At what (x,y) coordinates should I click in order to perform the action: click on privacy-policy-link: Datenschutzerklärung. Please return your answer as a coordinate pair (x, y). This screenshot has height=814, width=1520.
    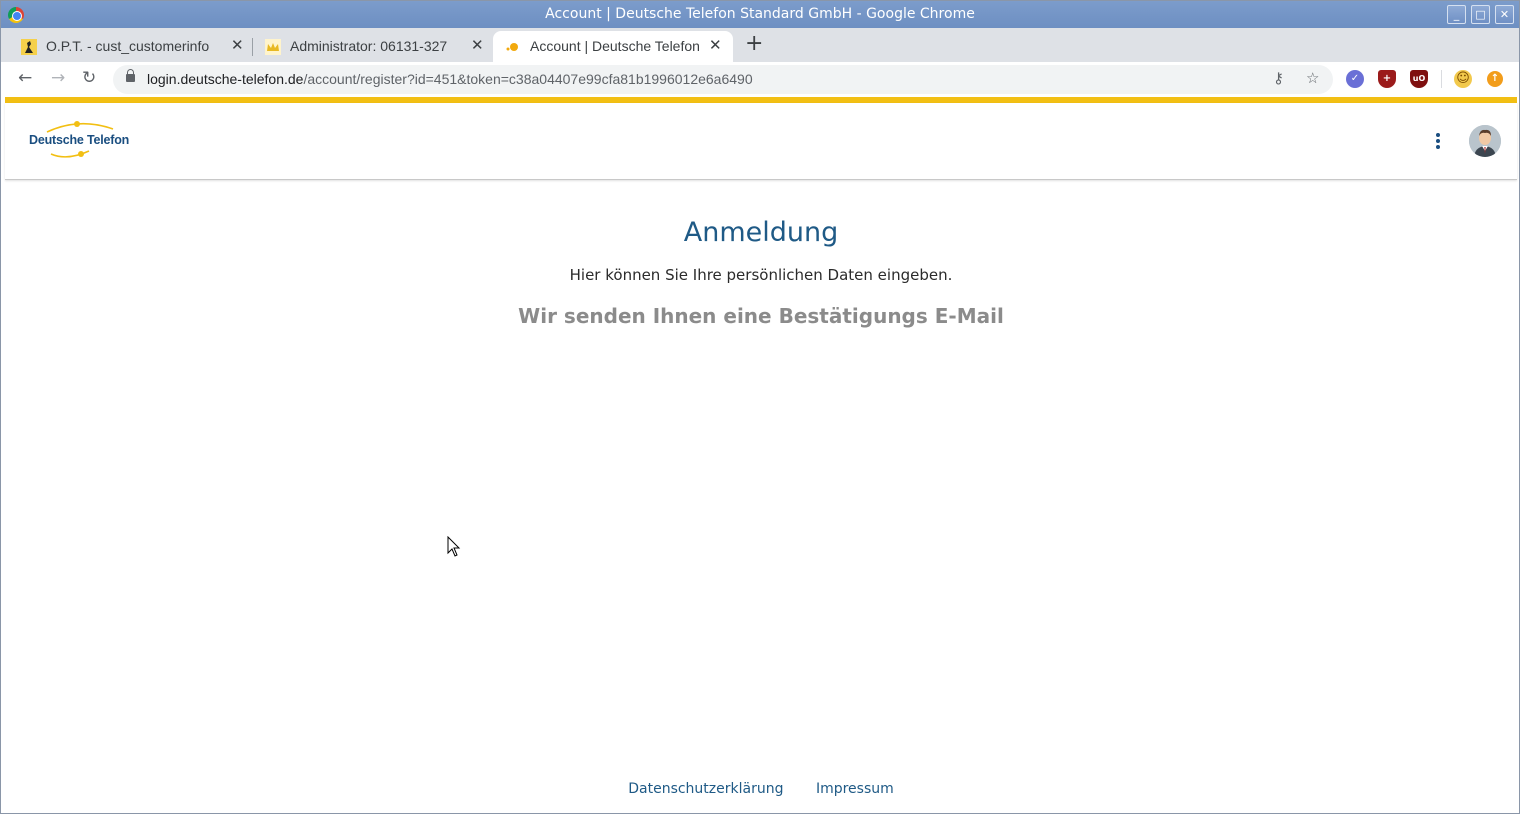
    Looking at the image, I should click on (705, 789).